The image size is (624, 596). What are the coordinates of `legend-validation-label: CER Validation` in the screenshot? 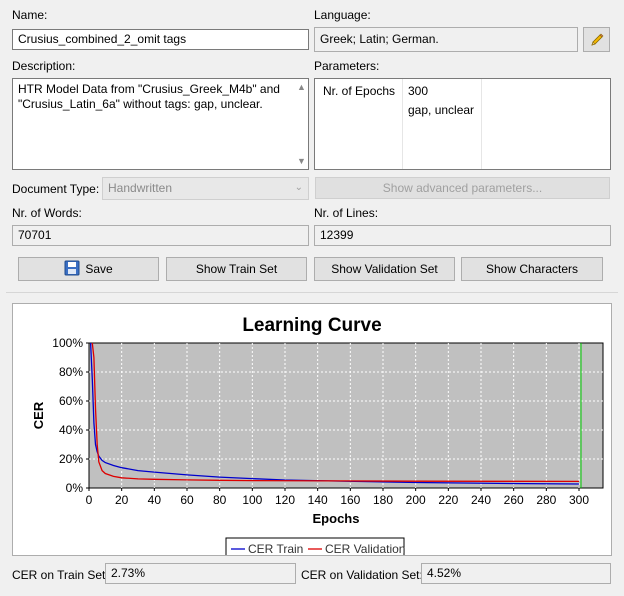 It's located at (365, 548).